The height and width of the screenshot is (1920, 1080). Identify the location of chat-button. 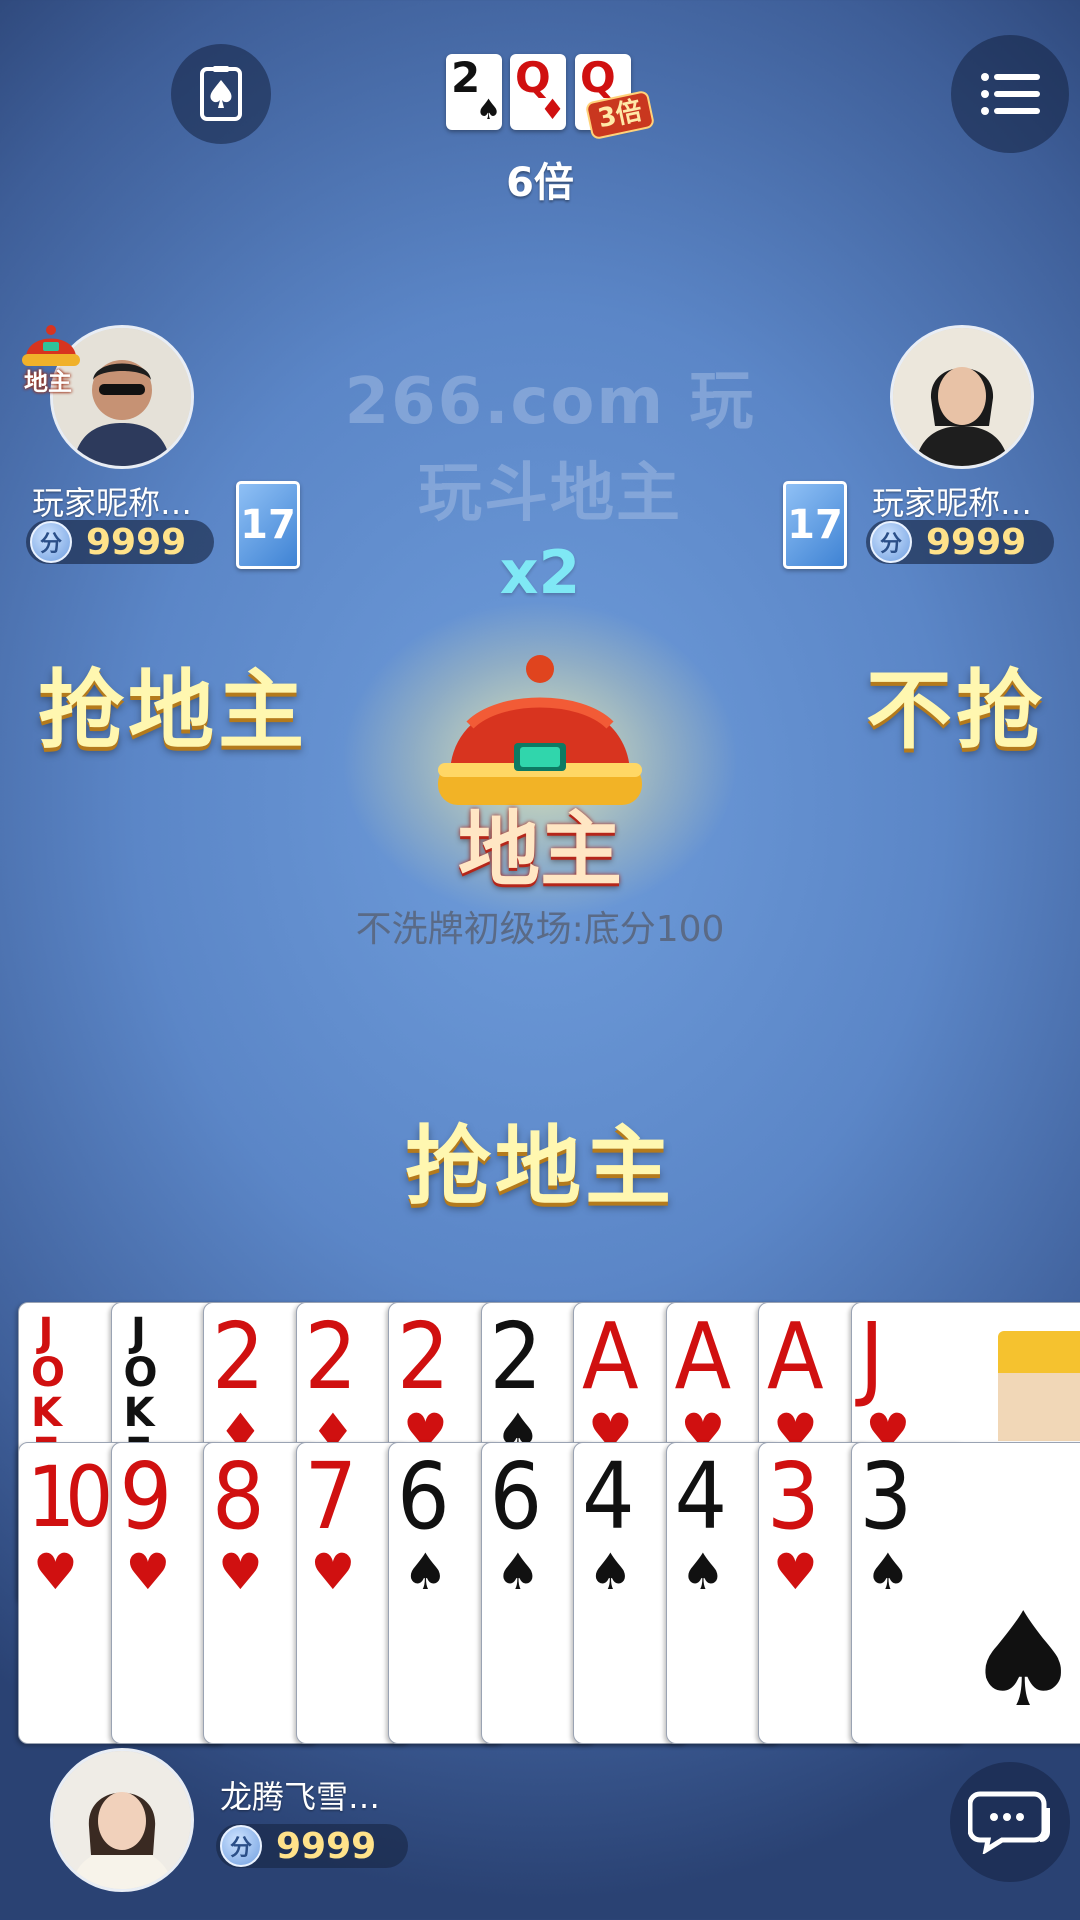
(1010, 1822).